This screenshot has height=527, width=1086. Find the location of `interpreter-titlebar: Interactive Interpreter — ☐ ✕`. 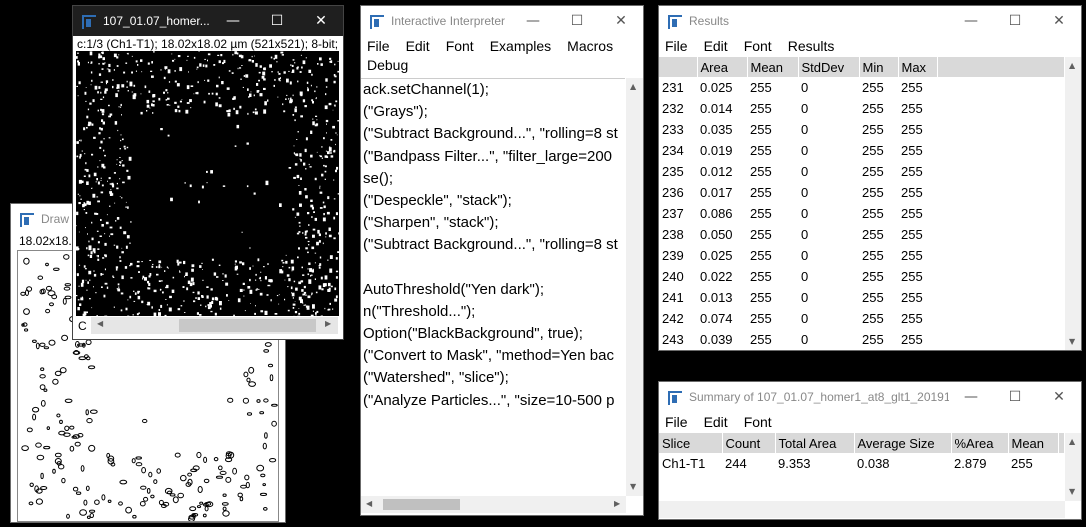

interpreter-titlebar: Interactive Interpreter — ☐ ✕ is located at coordinates (502, 21).